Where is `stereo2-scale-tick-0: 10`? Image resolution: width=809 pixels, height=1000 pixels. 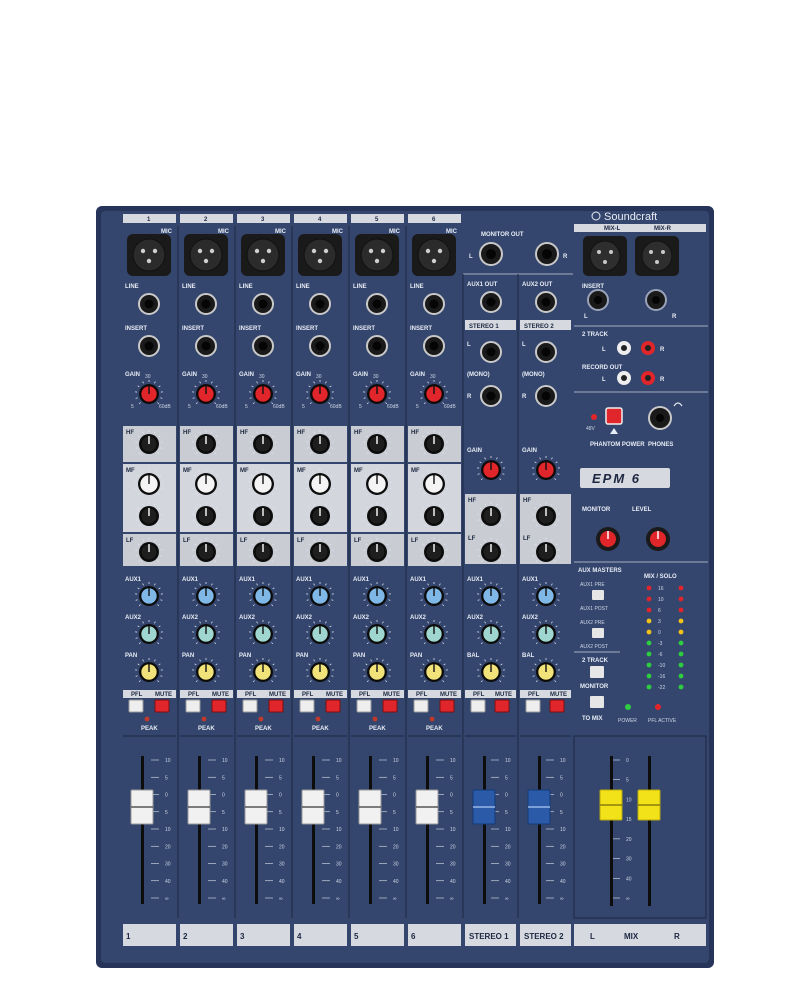 stereo2-scale-tick-0: 10 is located at coordinates (563, 761).